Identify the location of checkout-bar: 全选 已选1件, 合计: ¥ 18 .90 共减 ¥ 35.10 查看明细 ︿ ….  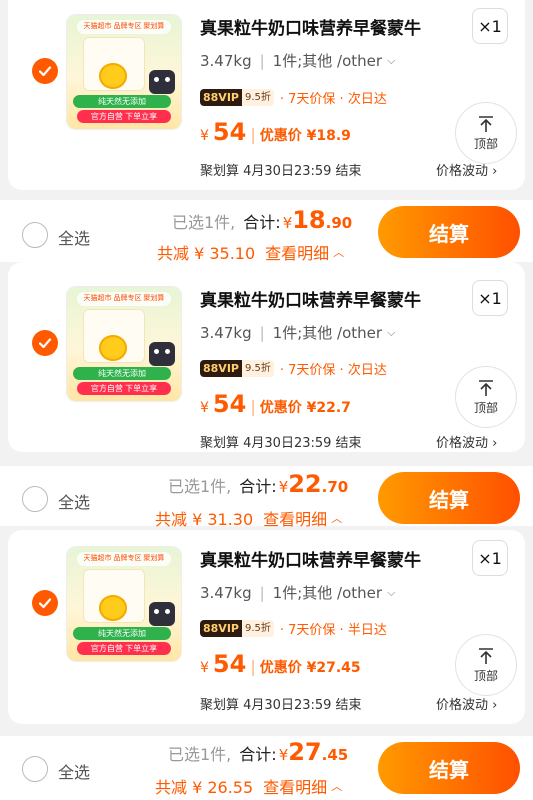
(266, 232).